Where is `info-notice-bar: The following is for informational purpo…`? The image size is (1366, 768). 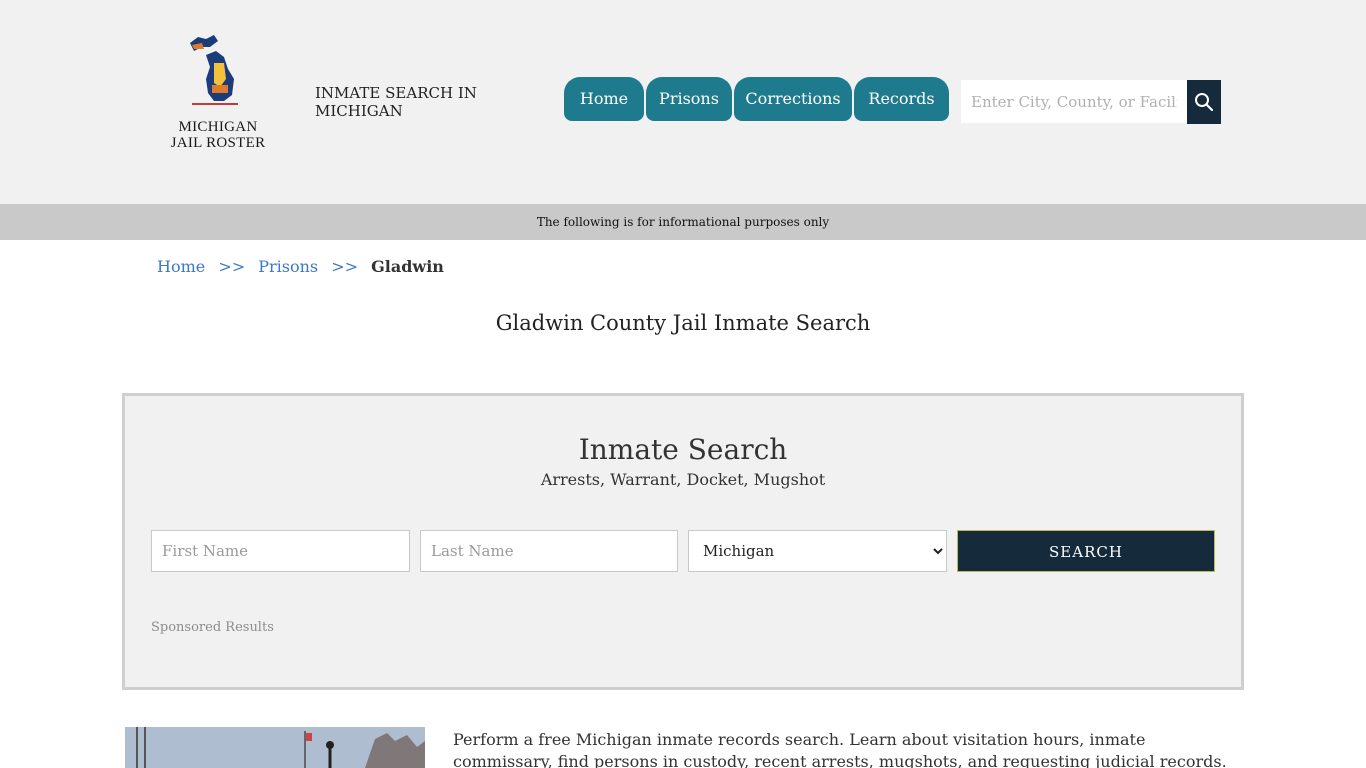 info-notice-bar: The following is for informational purpo… is located at coordinates (683, 222).